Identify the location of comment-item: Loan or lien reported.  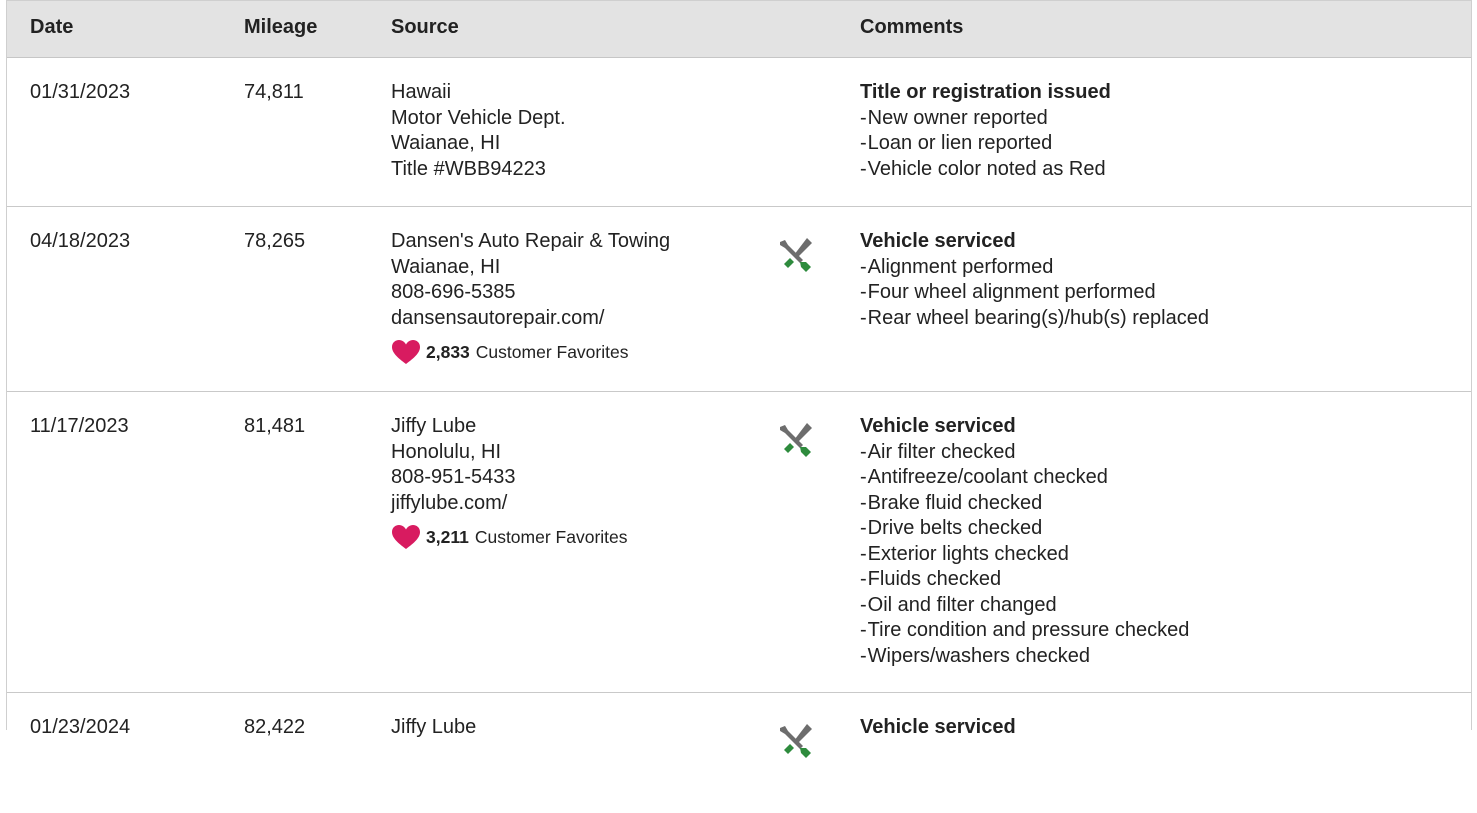
(985, 144).